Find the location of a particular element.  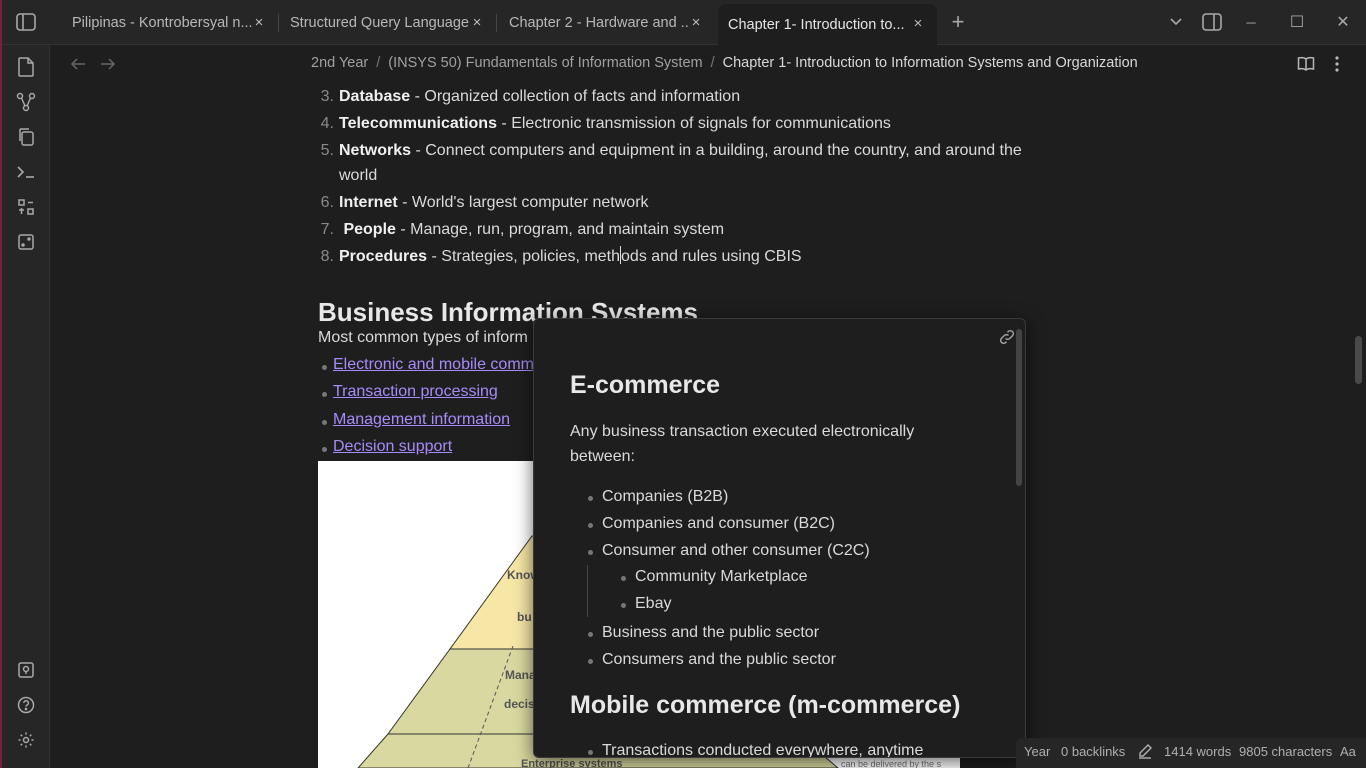

tab-chapter-2: Chapter 2 - Hardware and ... × is located at coordinates (602, 22).